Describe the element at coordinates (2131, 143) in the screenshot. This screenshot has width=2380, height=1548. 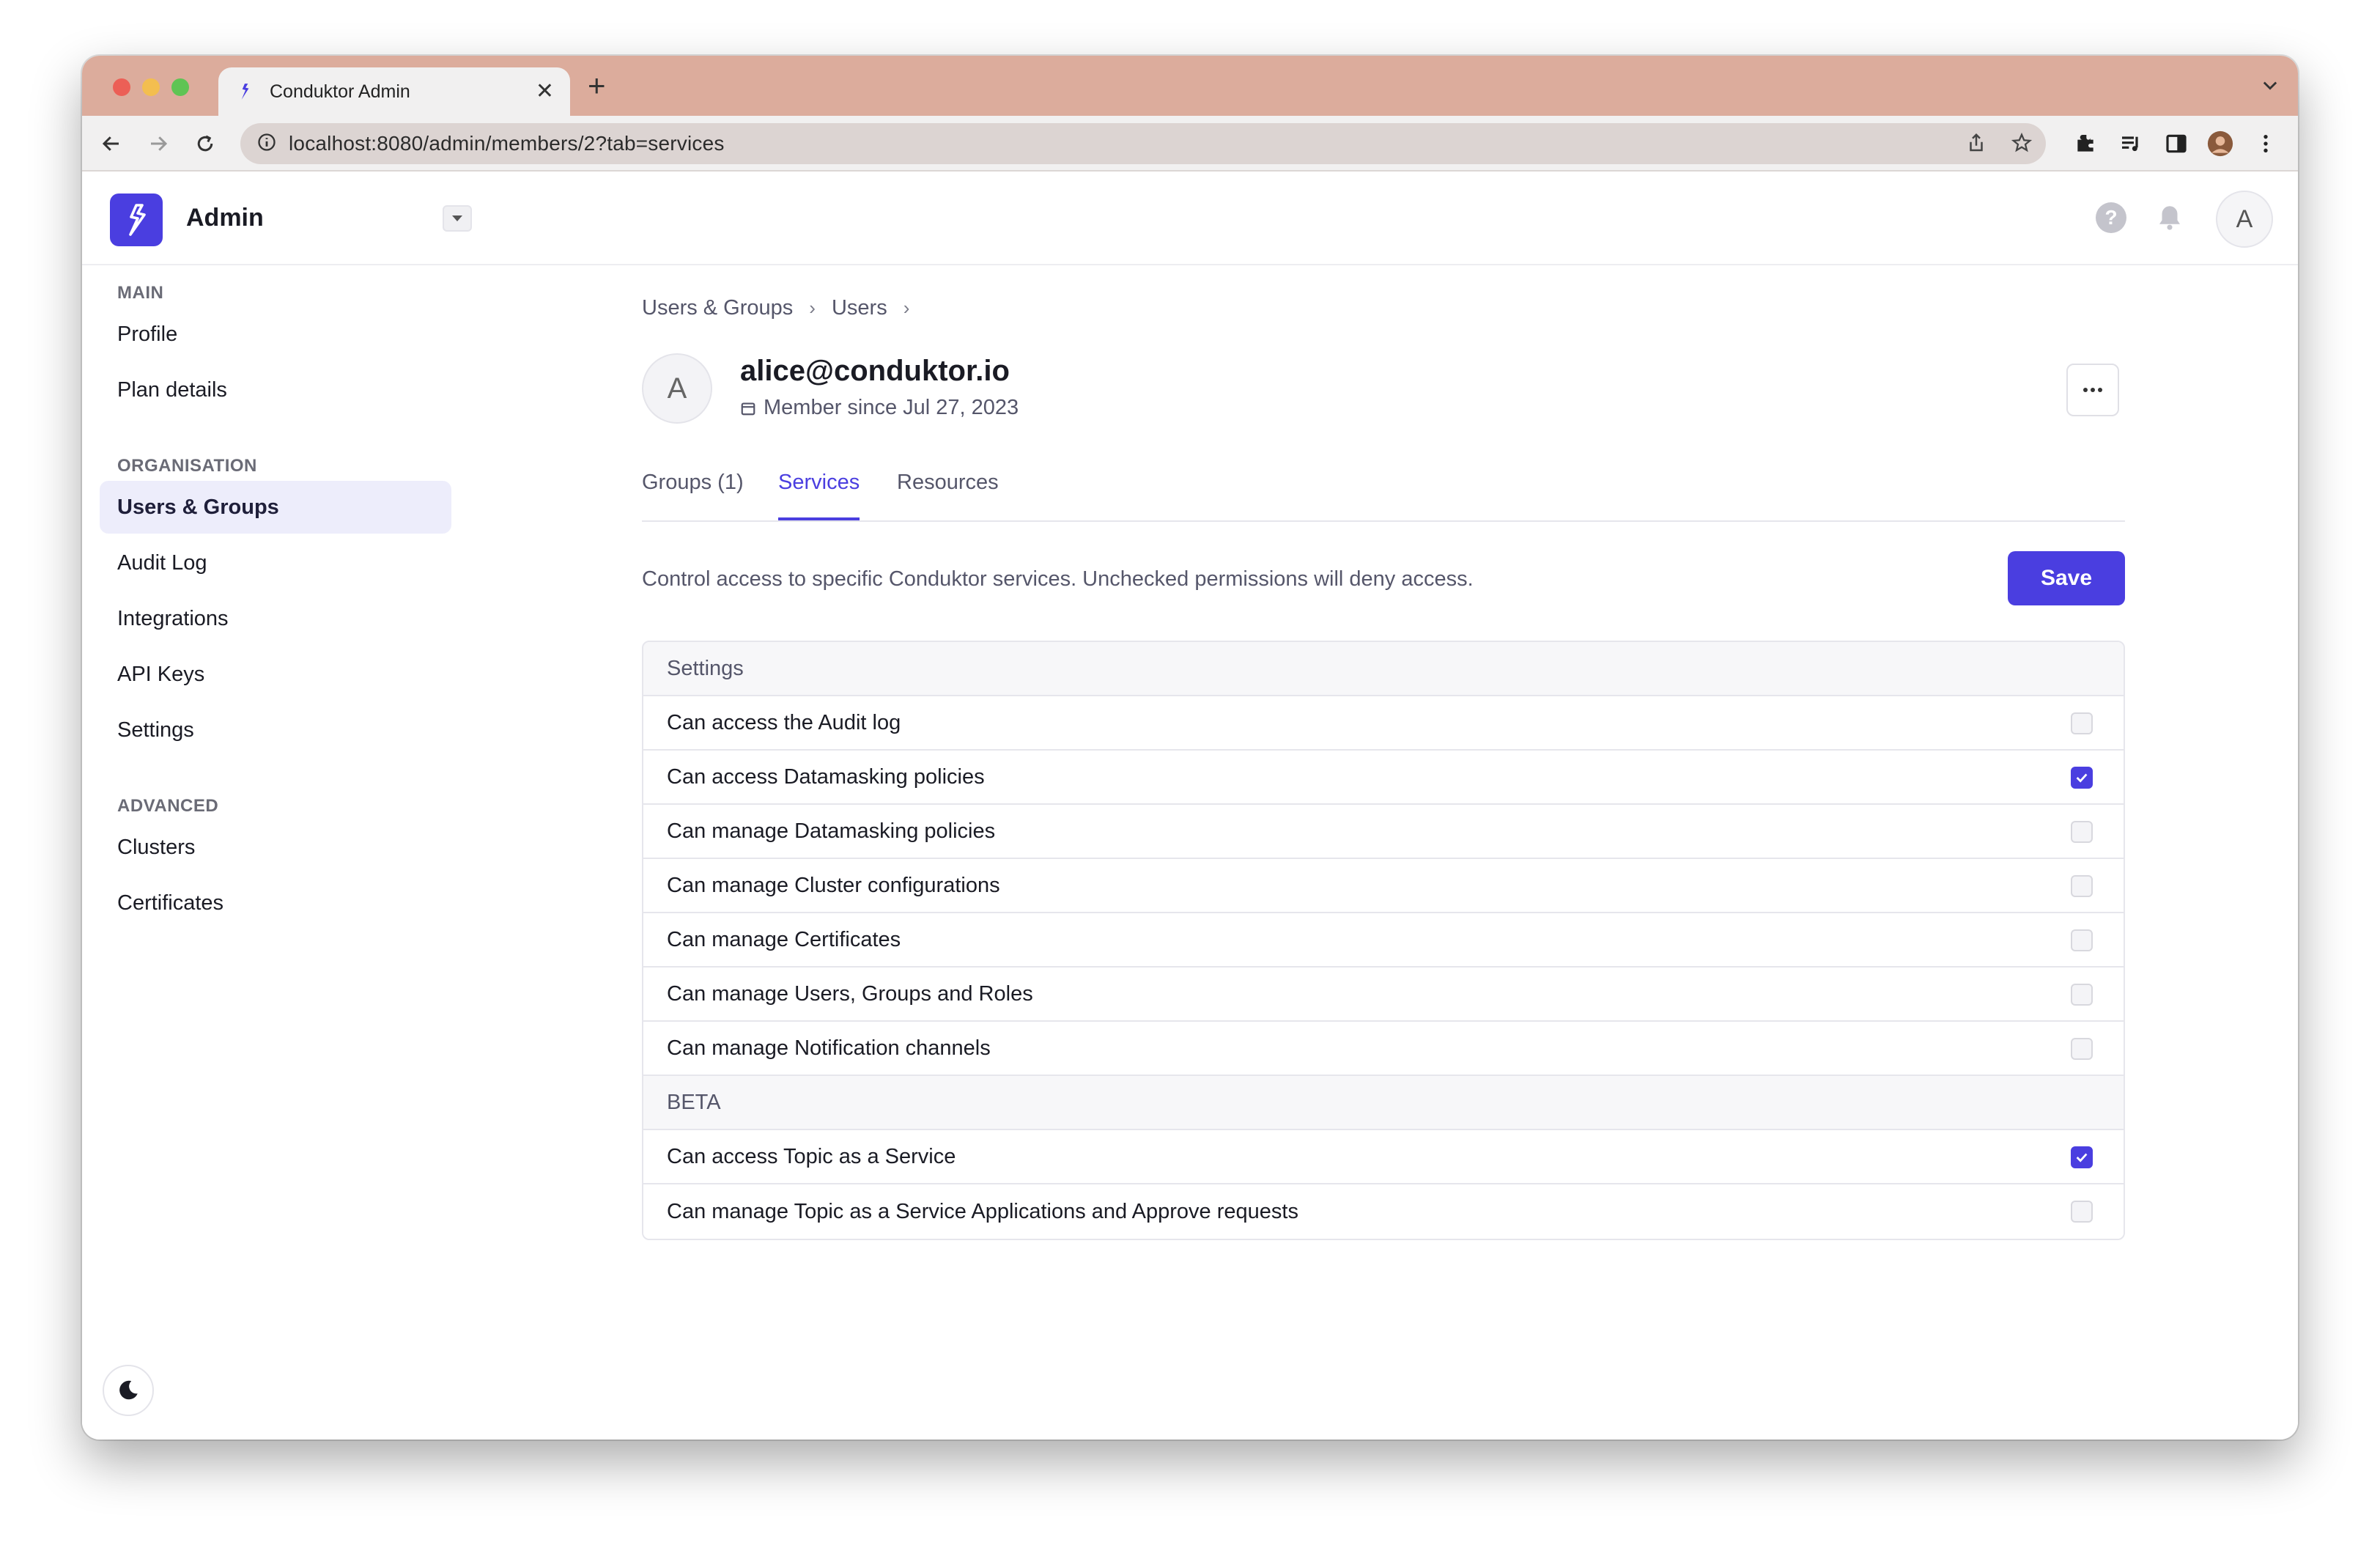
I see `media-playlist-icon` at that location.